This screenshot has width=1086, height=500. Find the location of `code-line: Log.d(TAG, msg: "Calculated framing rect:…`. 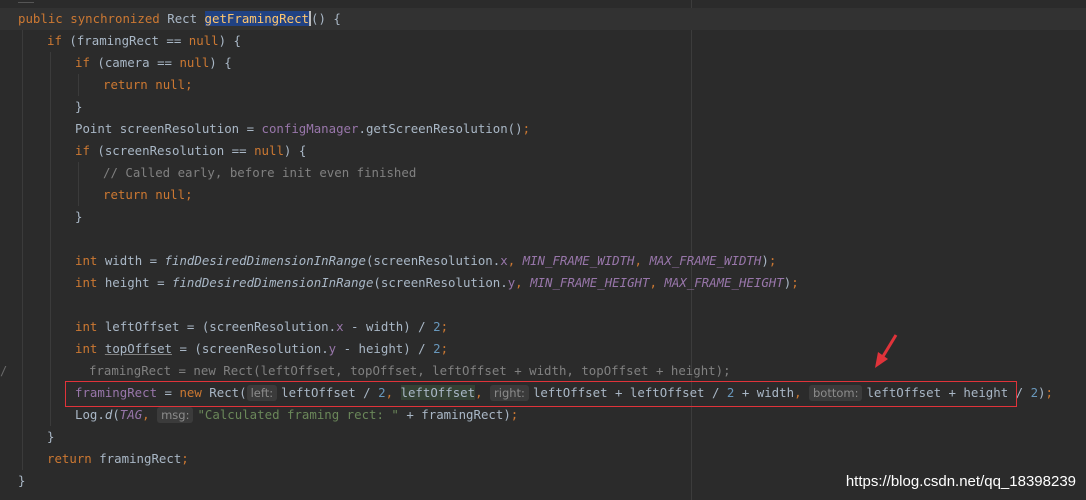

code-line: Log.d(TAG, msg: "Calculated framing rect:… is located at coordinates (543, 415).